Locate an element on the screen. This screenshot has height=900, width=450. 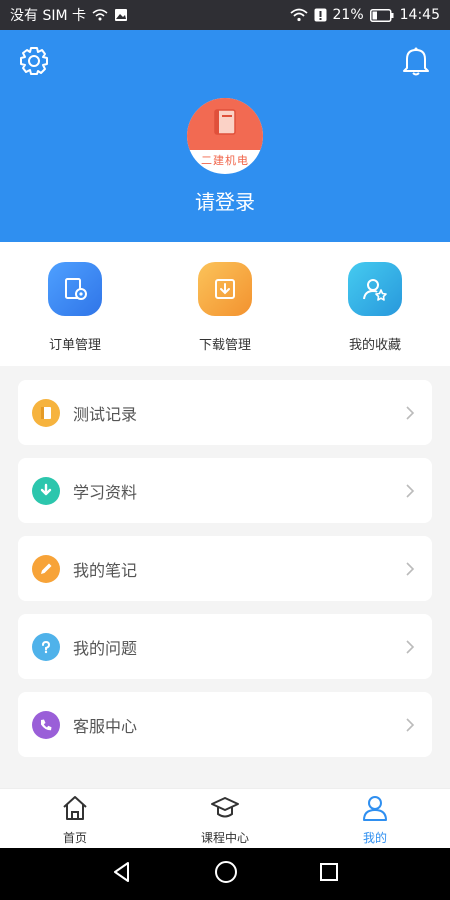
order-settings-icon is located at coordinates (75, 289).